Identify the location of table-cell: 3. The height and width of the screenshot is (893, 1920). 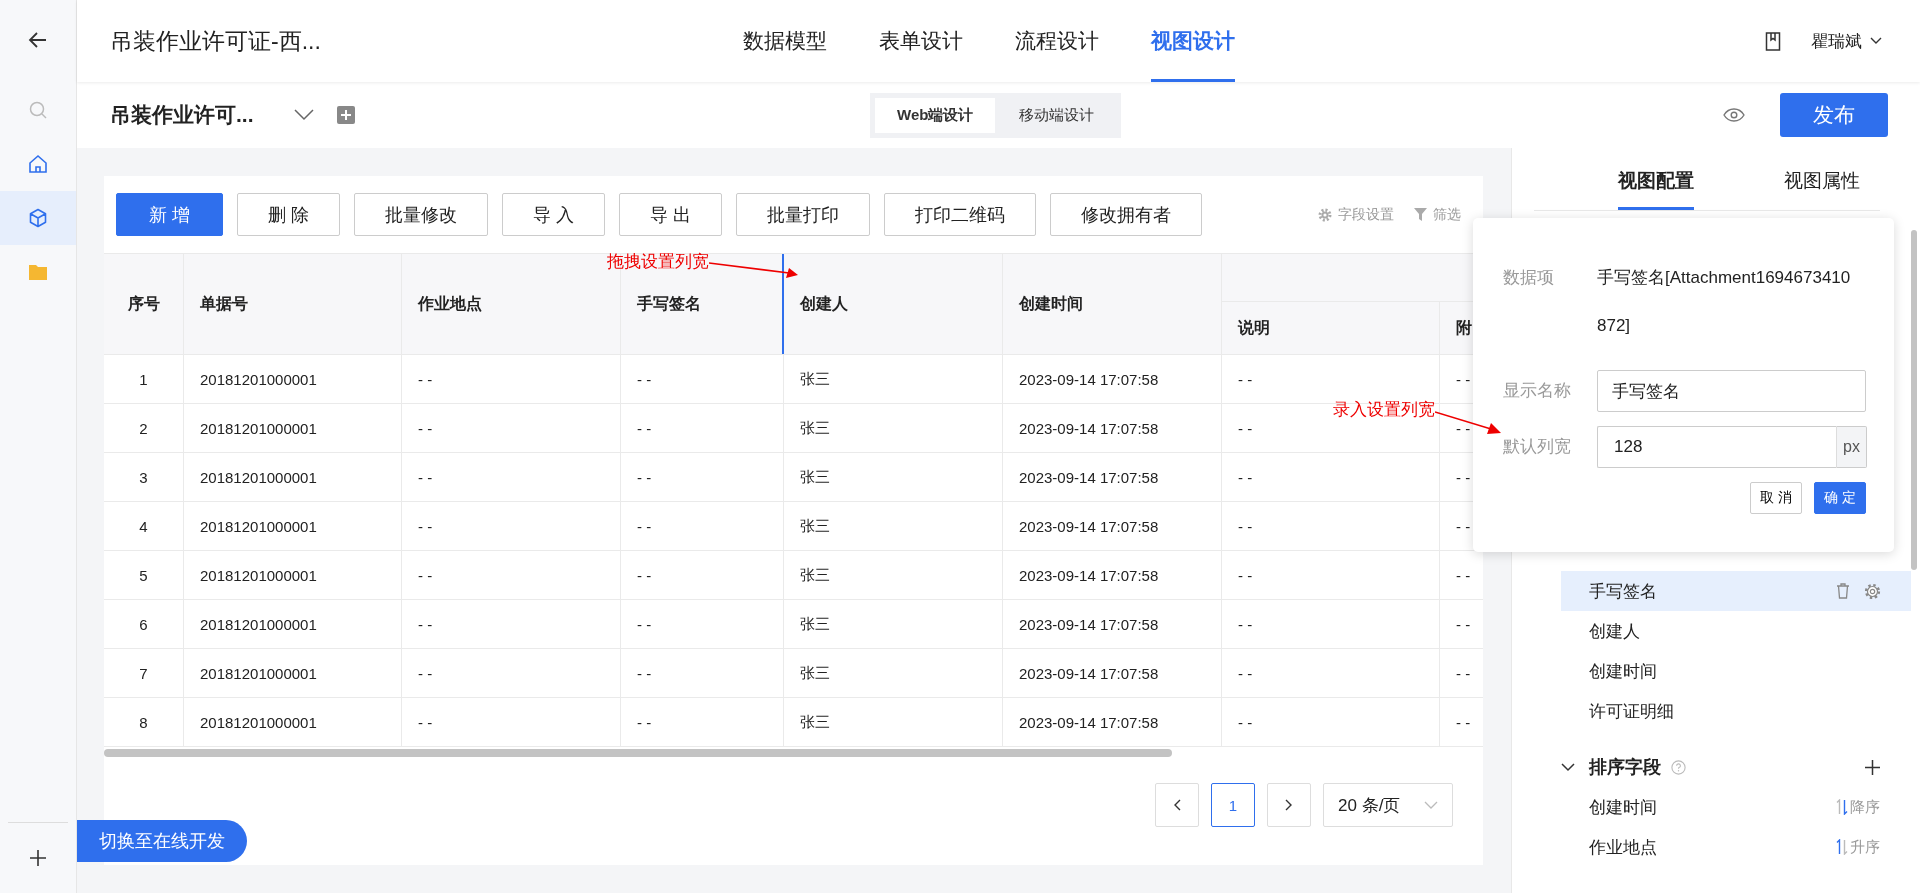
(144, 477).